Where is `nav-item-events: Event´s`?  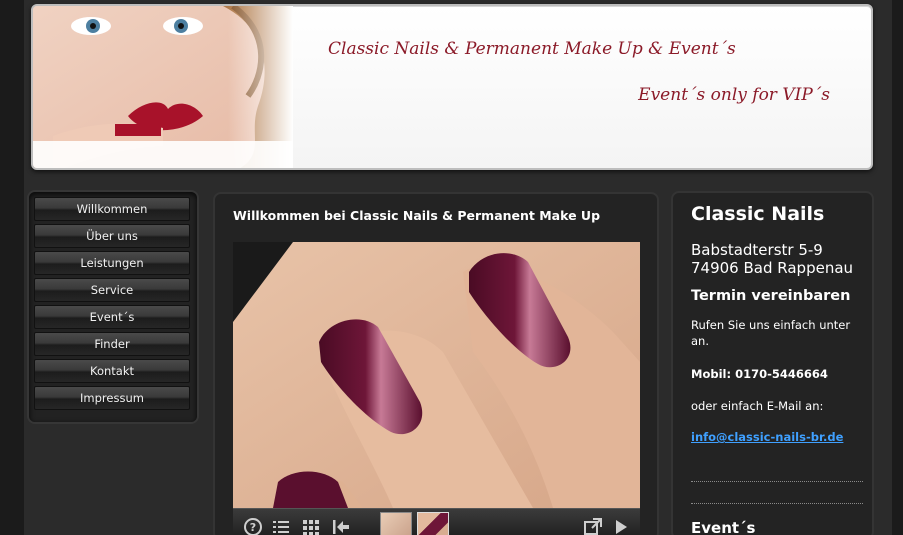 nav-item-events: Event´s is located at coordinates (112, 317).